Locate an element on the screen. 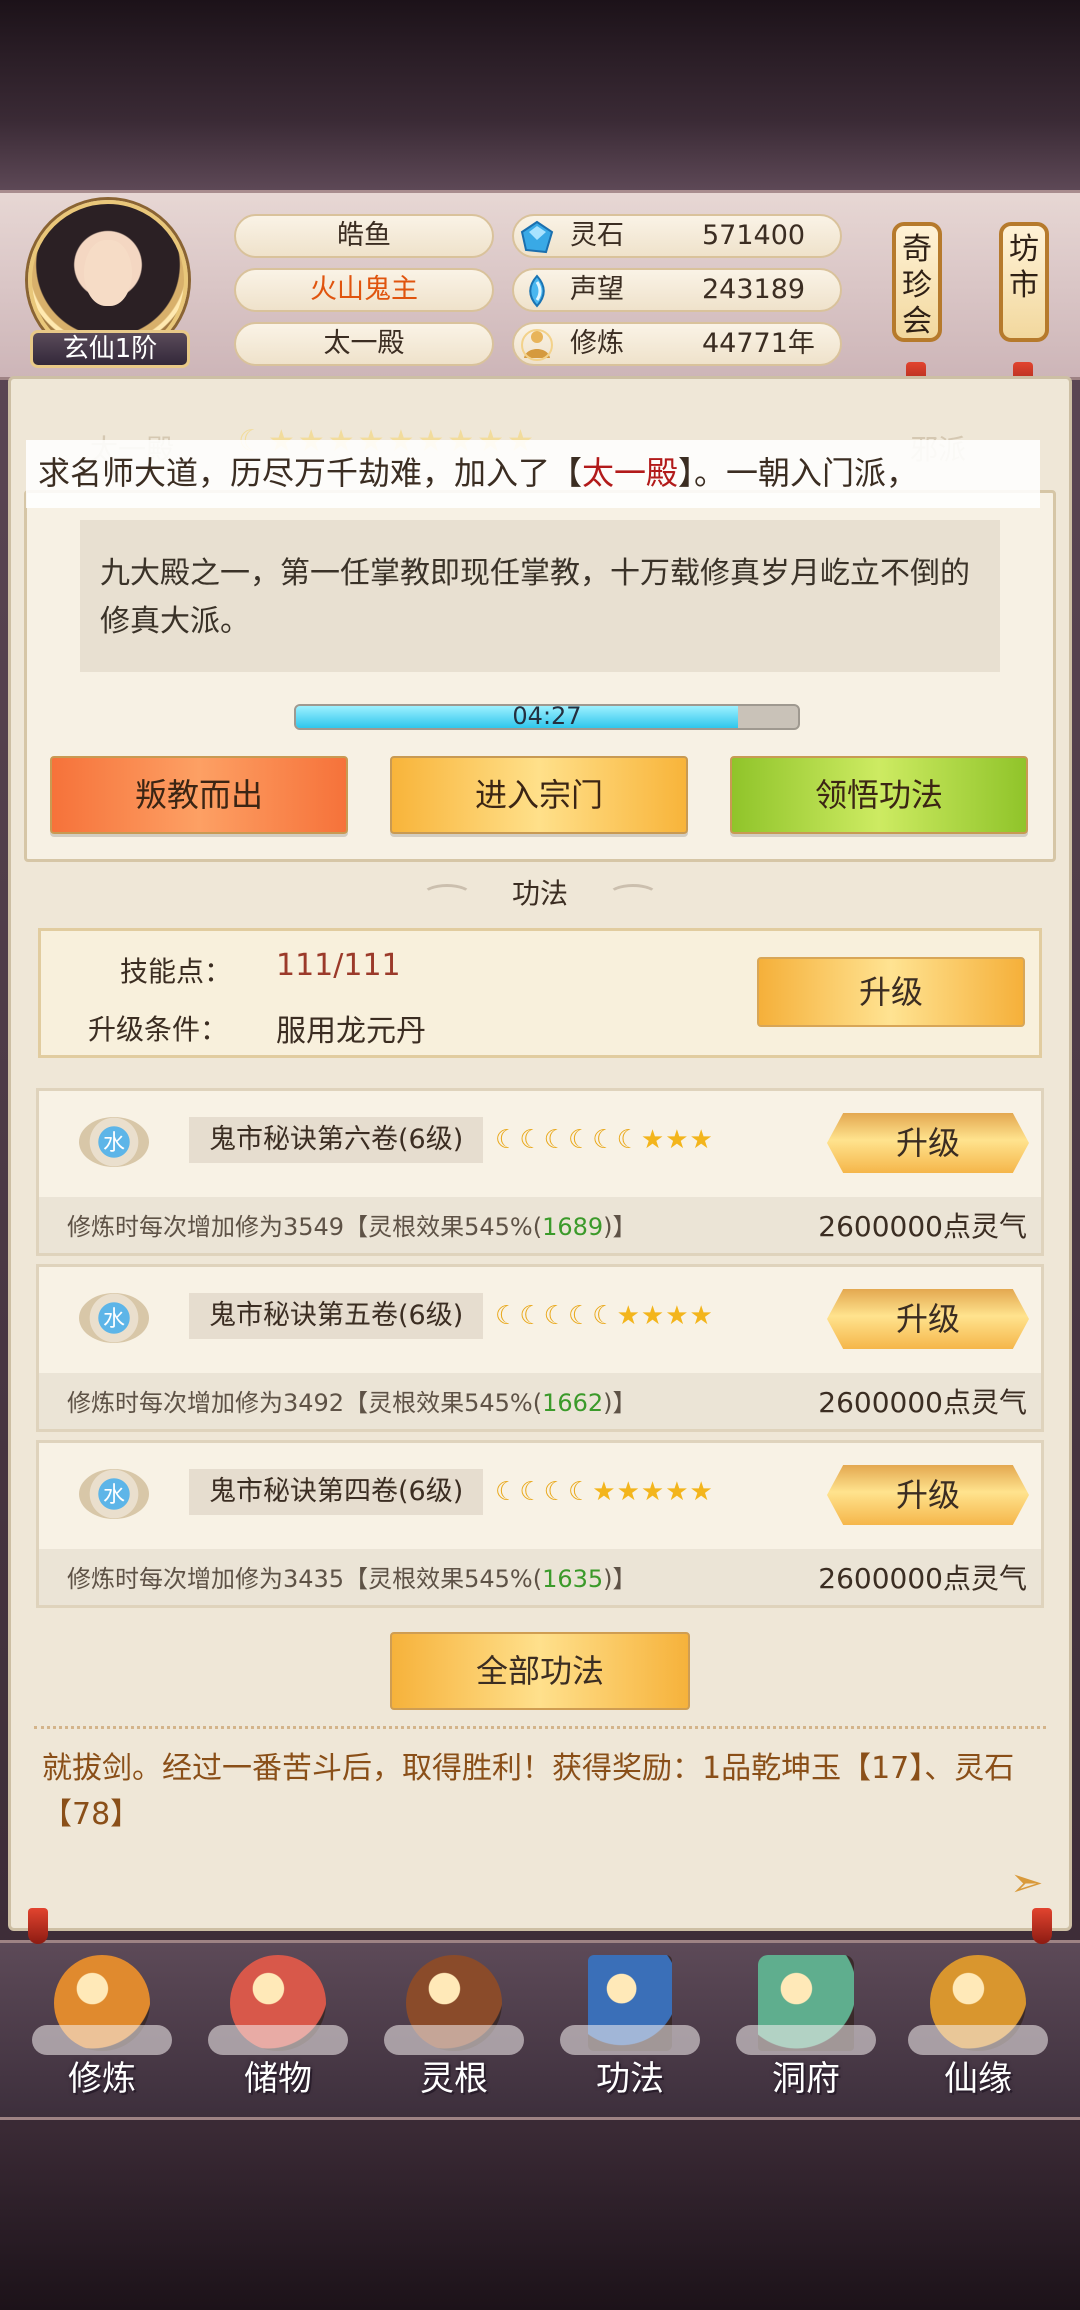 This screenshot has height=2310, width=1080. leave-sect-button: 叛教而出 is located at coordinates (199, 795).